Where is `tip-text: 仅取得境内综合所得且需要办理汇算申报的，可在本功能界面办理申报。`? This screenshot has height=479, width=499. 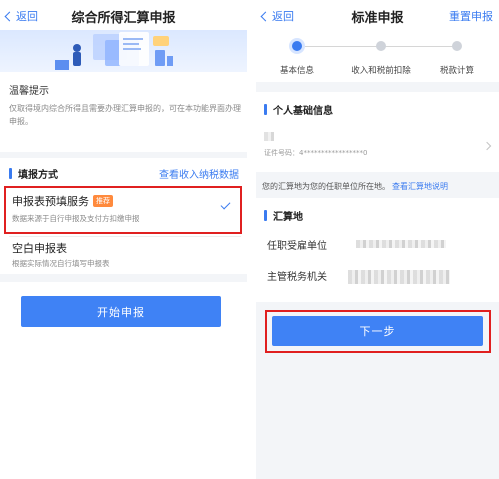 tip-text: 仅取得境内综合所得且需要办理汇算申报的，可在本功能界面办理申报。 is located at coordinates (125, 115).